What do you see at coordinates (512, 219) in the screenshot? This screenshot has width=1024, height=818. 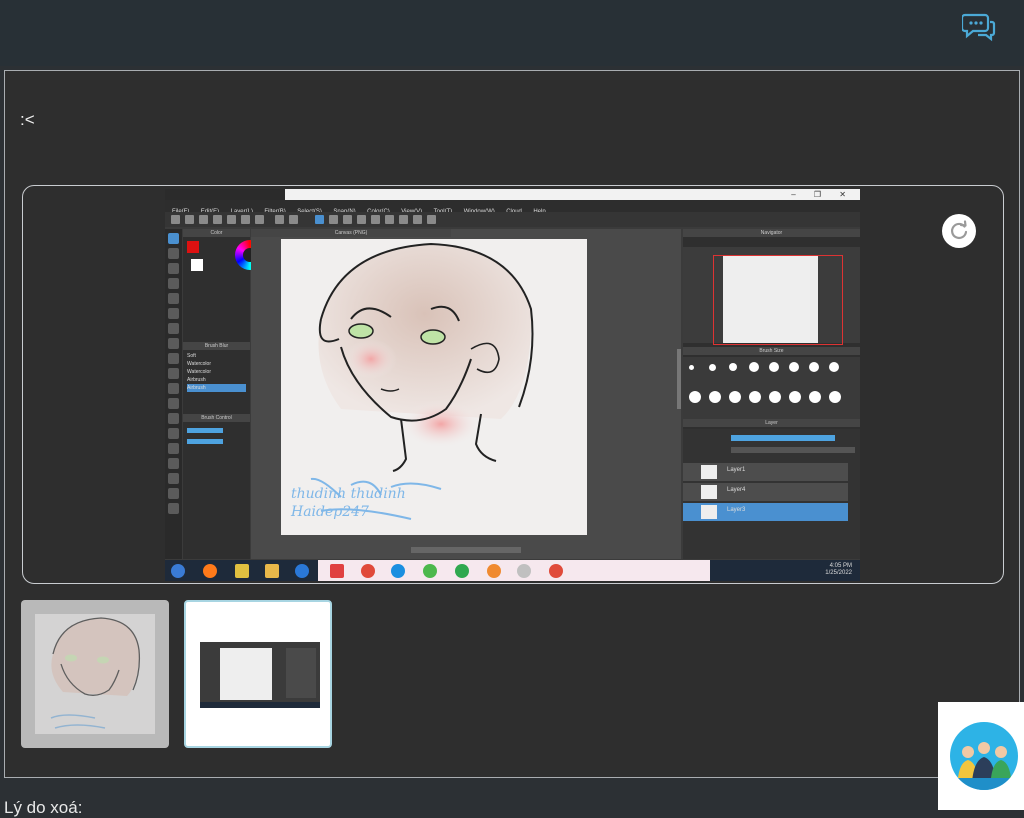 I see `app-toolbar` at bounding box center [512, 219].